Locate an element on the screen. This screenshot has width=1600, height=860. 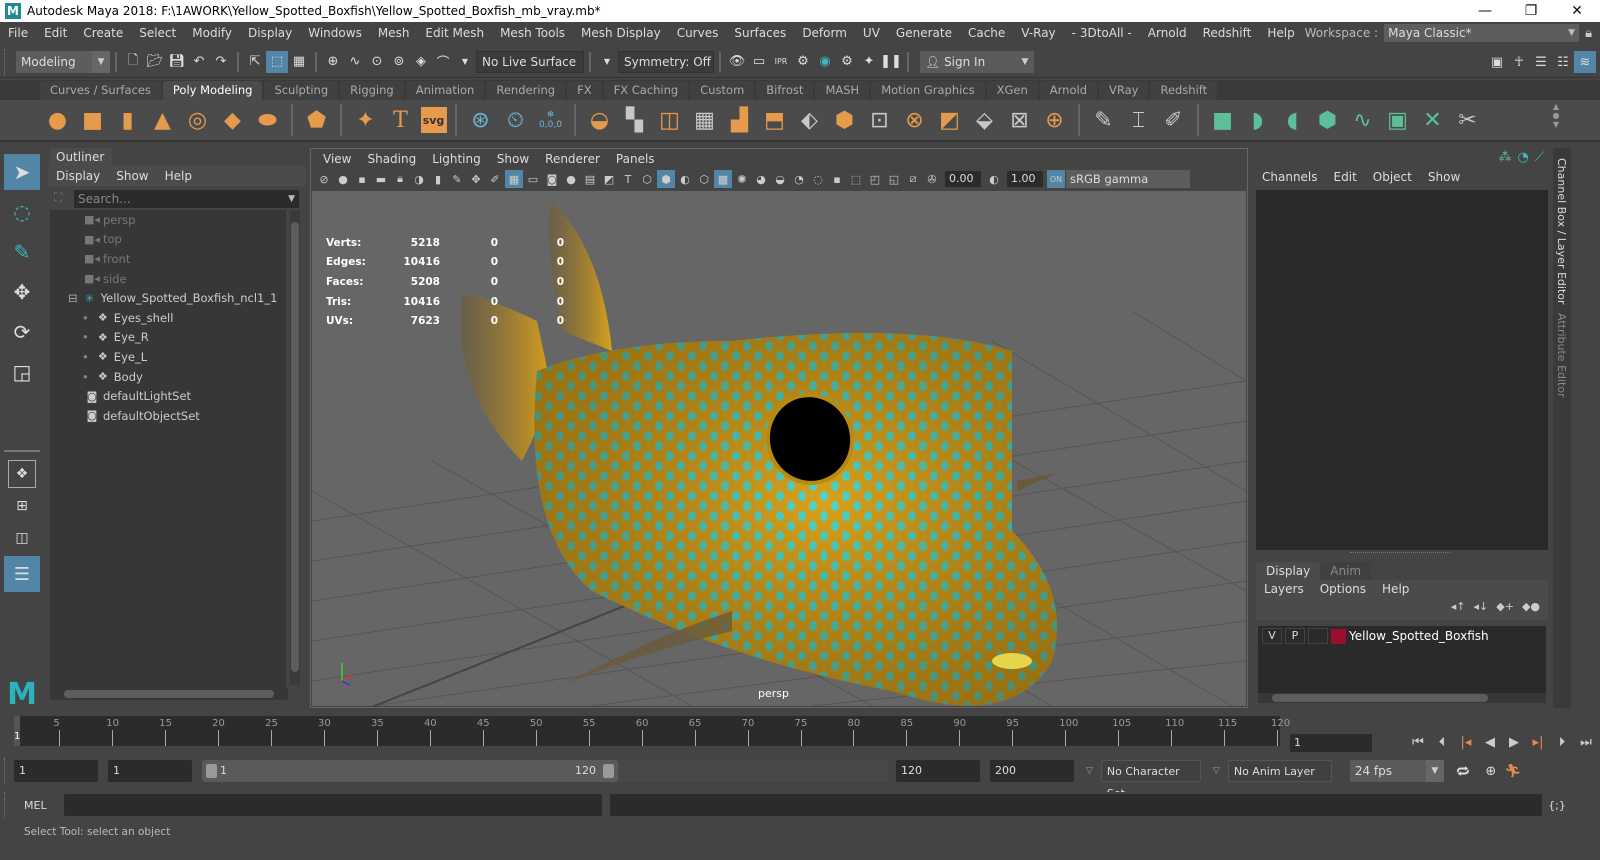
new-layer-icon: ◆+ is located at coordinates (1505, 606).